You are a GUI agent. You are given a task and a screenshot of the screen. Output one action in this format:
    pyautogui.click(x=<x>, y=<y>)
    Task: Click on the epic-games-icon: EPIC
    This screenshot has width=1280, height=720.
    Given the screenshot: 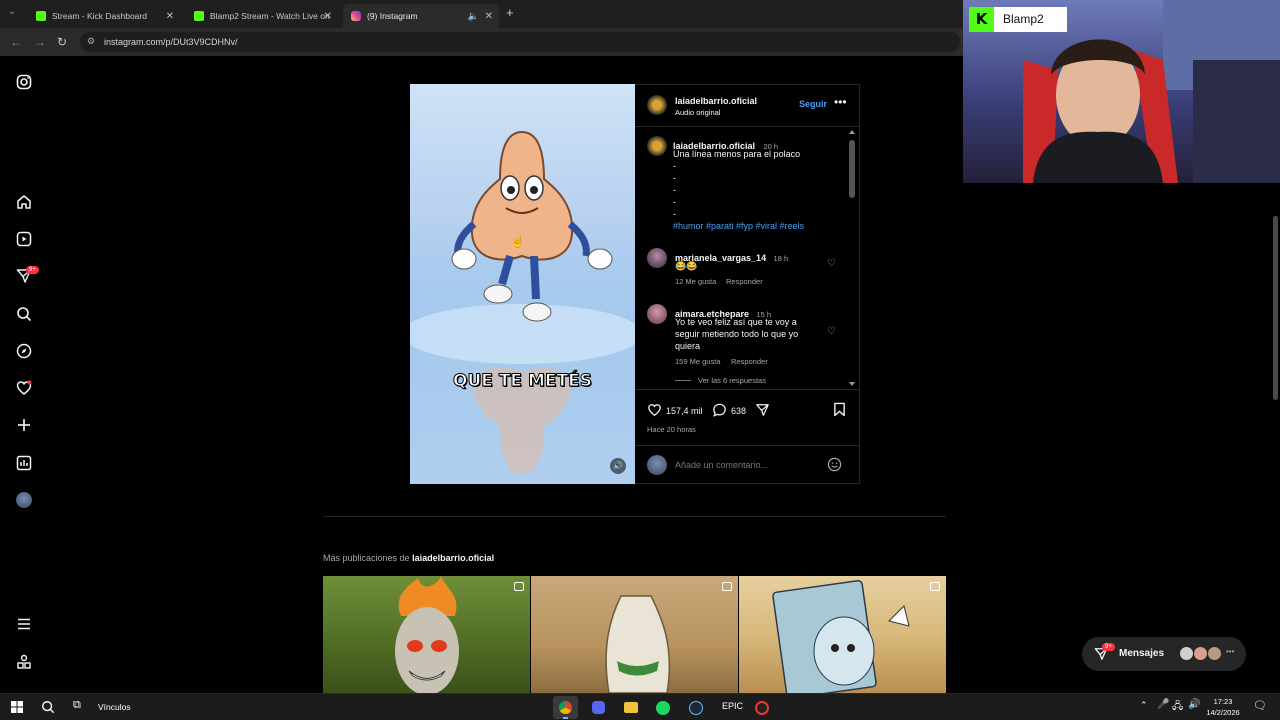 What is the action you would take?
    pyautogui.click(x=732, y=706)
    